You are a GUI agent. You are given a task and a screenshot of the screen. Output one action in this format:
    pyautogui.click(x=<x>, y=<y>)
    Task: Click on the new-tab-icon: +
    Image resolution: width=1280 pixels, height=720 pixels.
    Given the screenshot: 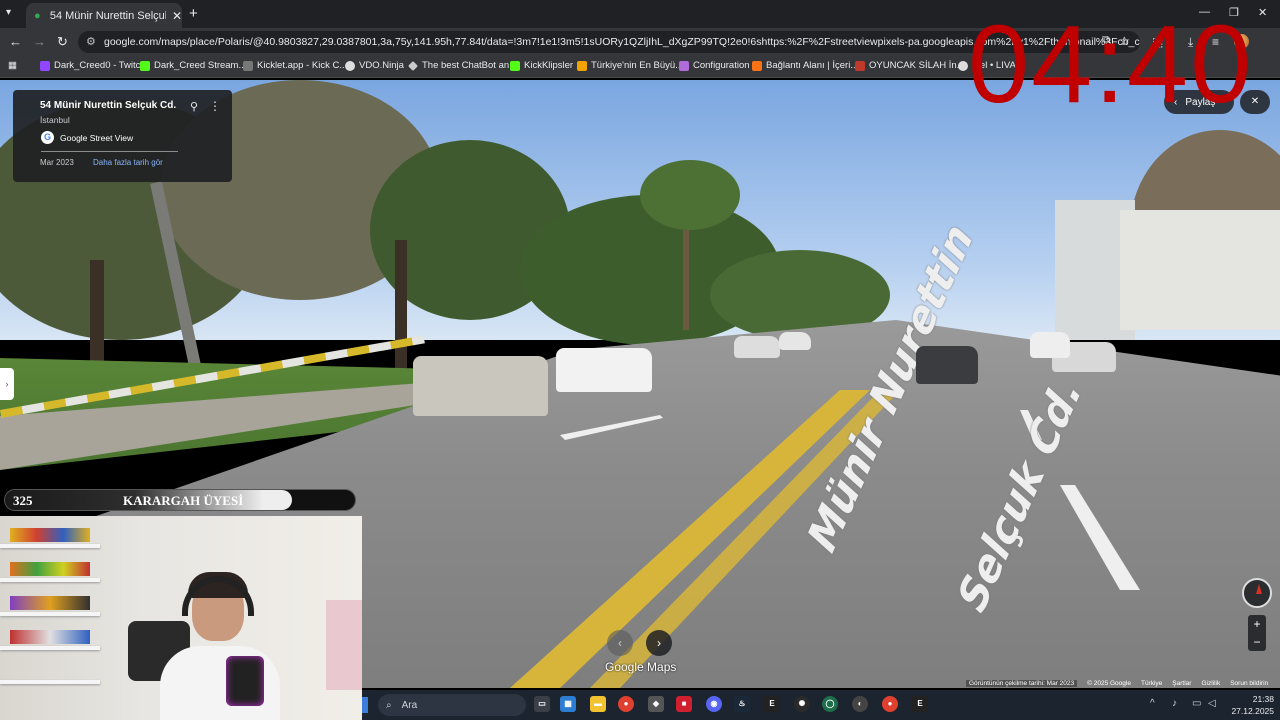 What is the action you would take?
    pyautogui.click(x=193, y=13)
    